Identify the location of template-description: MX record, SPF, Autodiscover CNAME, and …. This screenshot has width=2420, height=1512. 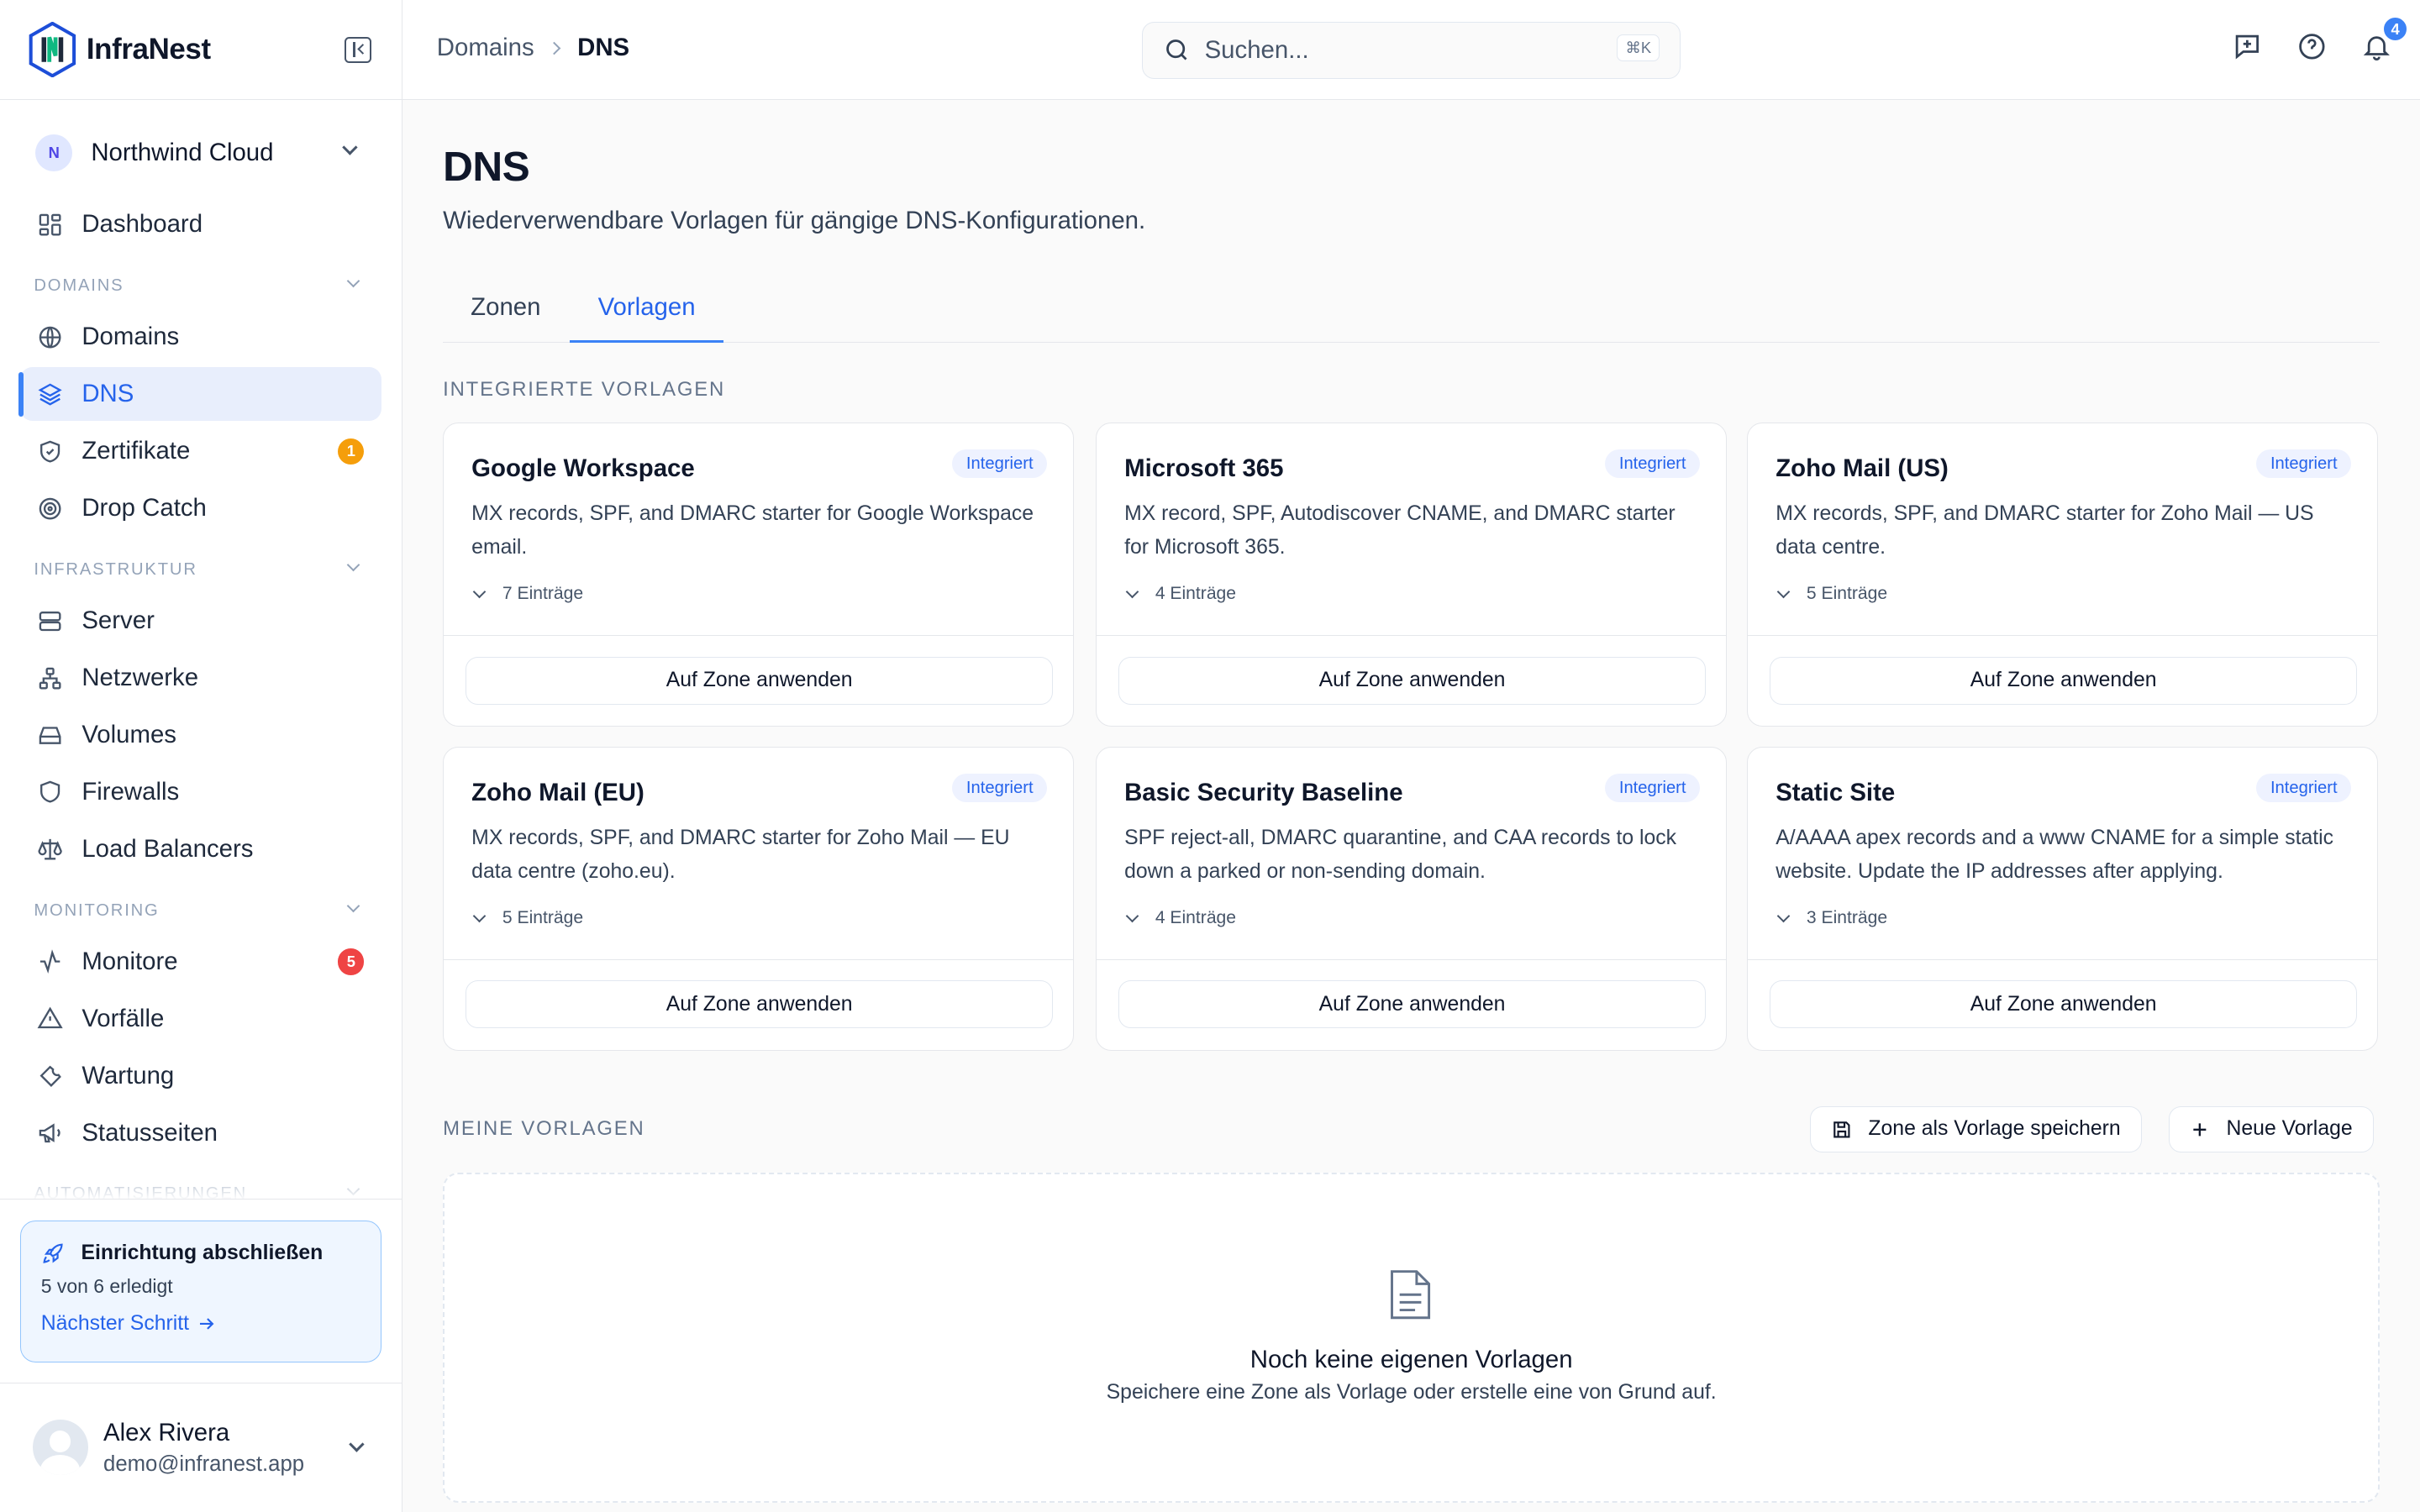
(1400, 530).